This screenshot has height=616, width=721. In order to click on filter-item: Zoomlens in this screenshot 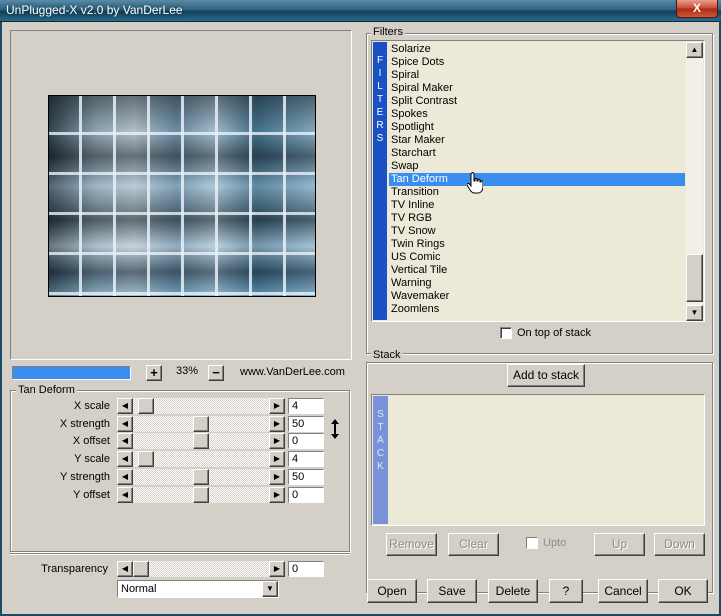, I will do `click(537, 309)`.